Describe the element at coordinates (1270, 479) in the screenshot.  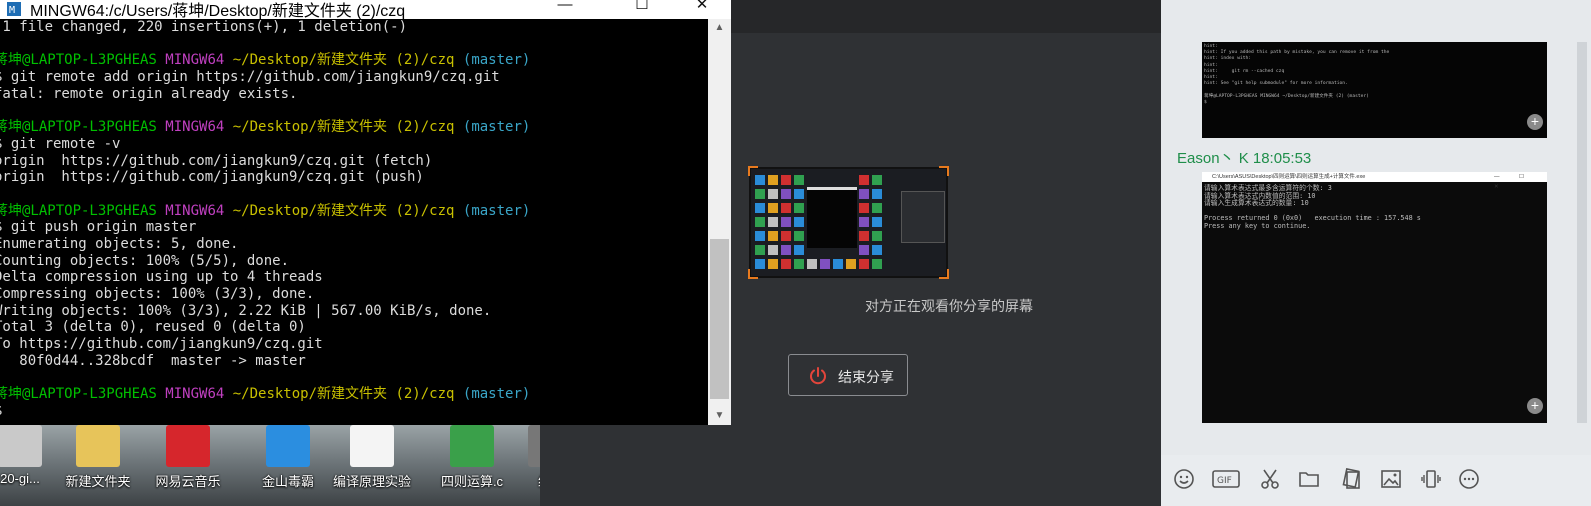
I see `scissors-icon` at that location.